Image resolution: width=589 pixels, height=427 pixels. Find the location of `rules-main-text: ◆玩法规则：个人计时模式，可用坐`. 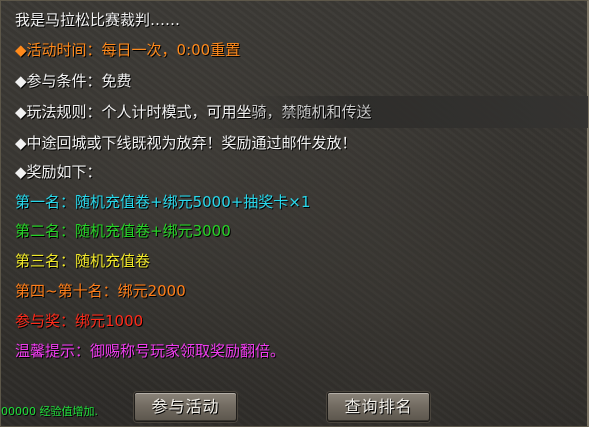

rules-main-text: ◆玩法规则：个人计时模式，可用坐 is located at coordinates (133, 112).